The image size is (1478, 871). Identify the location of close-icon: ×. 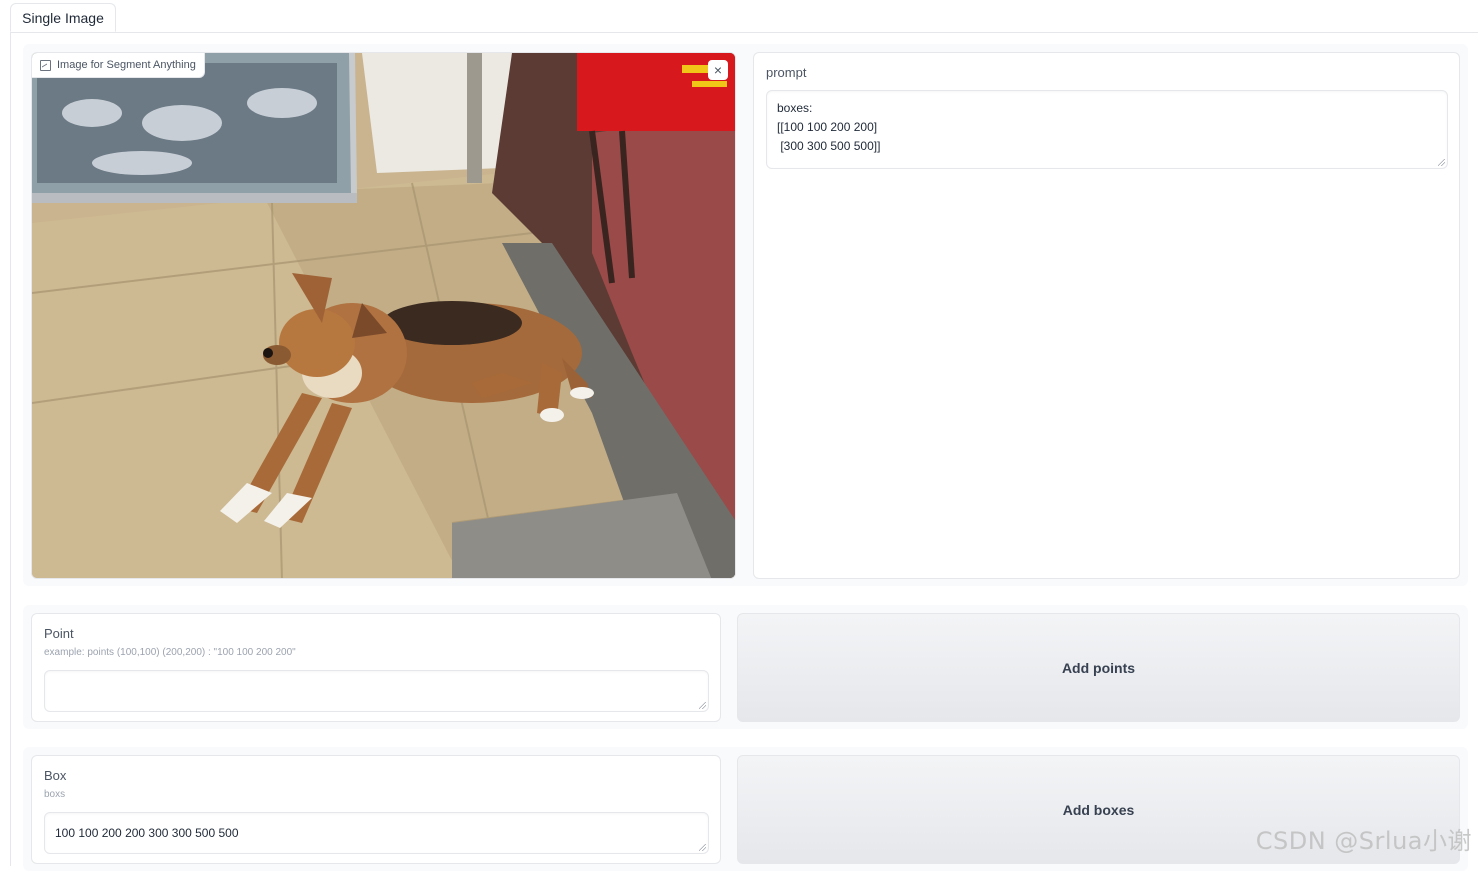
(718, 70).